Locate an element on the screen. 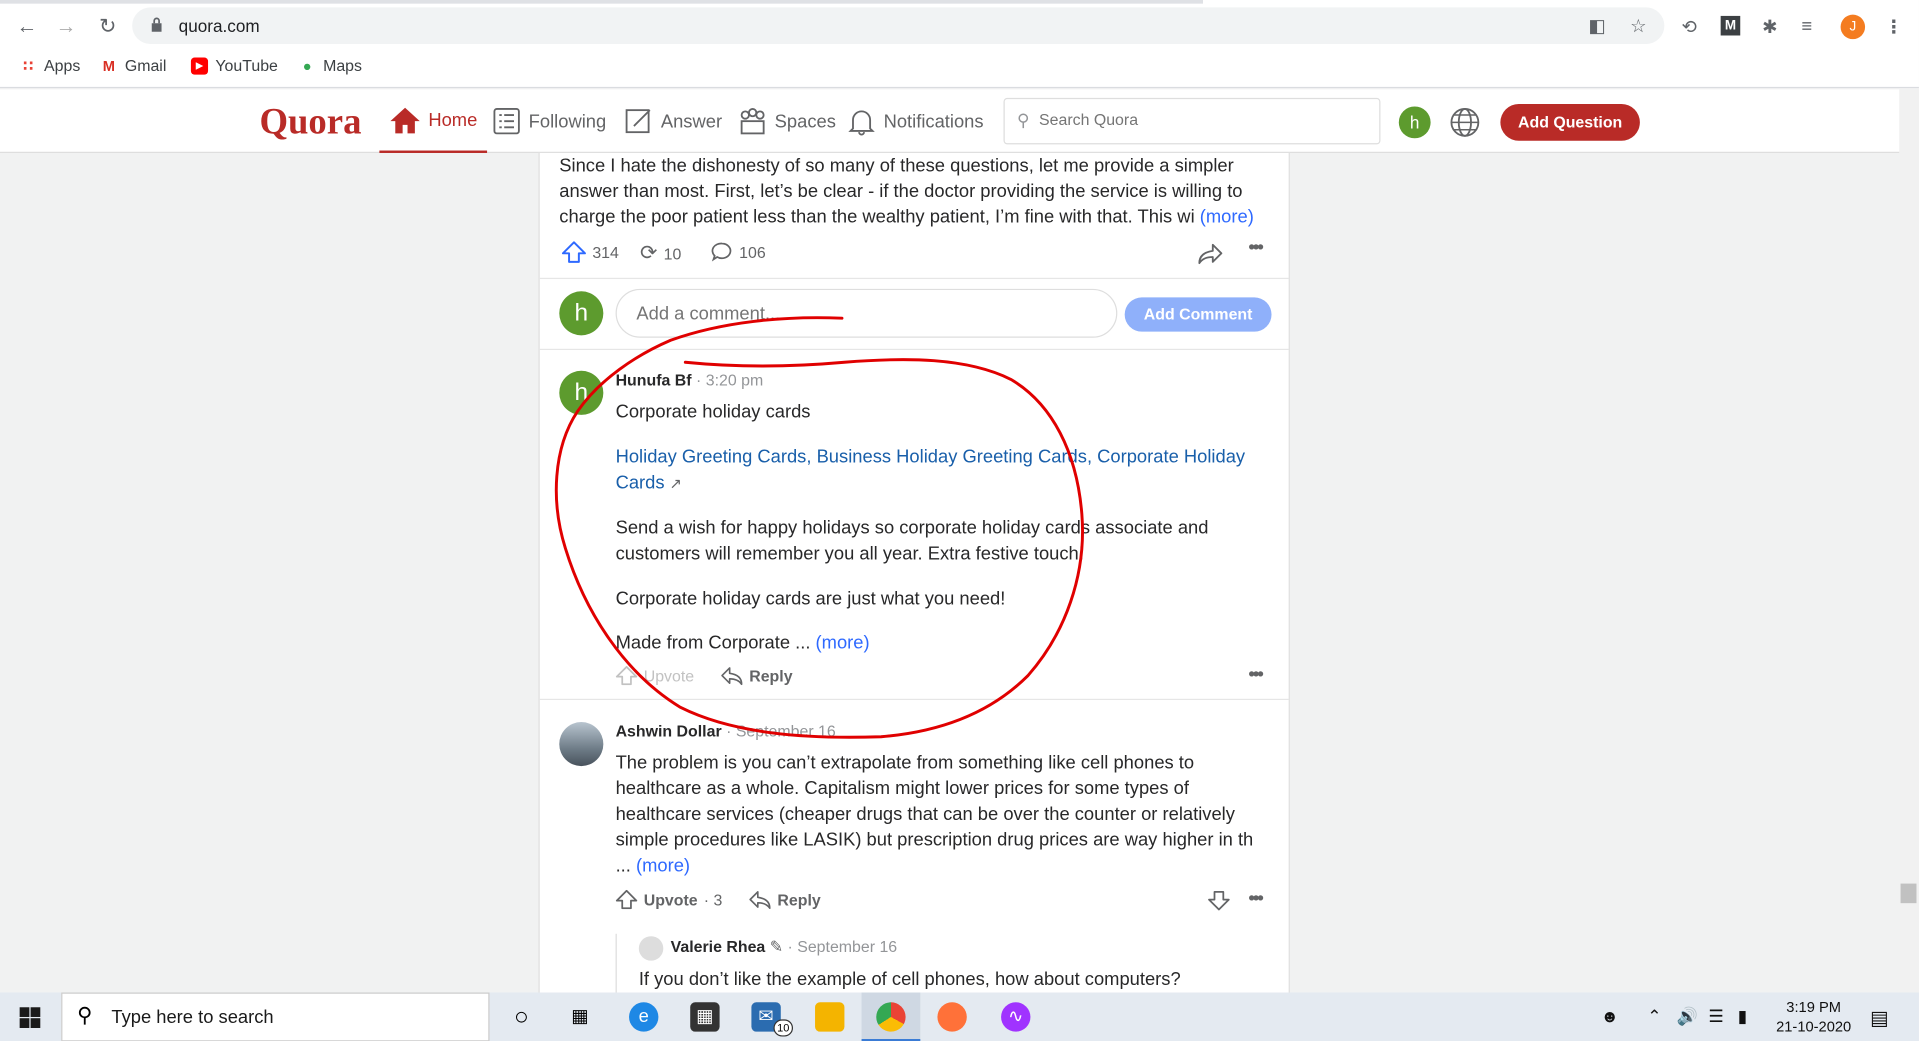 Image resolution: width=1919 pixels, height=1041 pixels. upvote-count: 314 is located at coordinates (605, 252).